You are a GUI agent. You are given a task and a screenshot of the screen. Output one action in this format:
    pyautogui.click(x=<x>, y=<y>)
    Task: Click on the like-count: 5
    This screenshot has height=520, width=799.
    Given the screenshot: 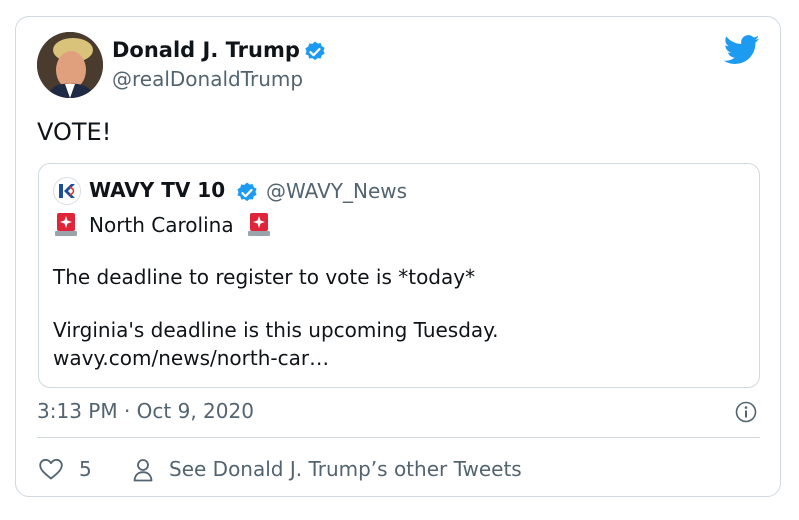 What is the action you would take?
    pyautogui.click(x=85, y=469)
    